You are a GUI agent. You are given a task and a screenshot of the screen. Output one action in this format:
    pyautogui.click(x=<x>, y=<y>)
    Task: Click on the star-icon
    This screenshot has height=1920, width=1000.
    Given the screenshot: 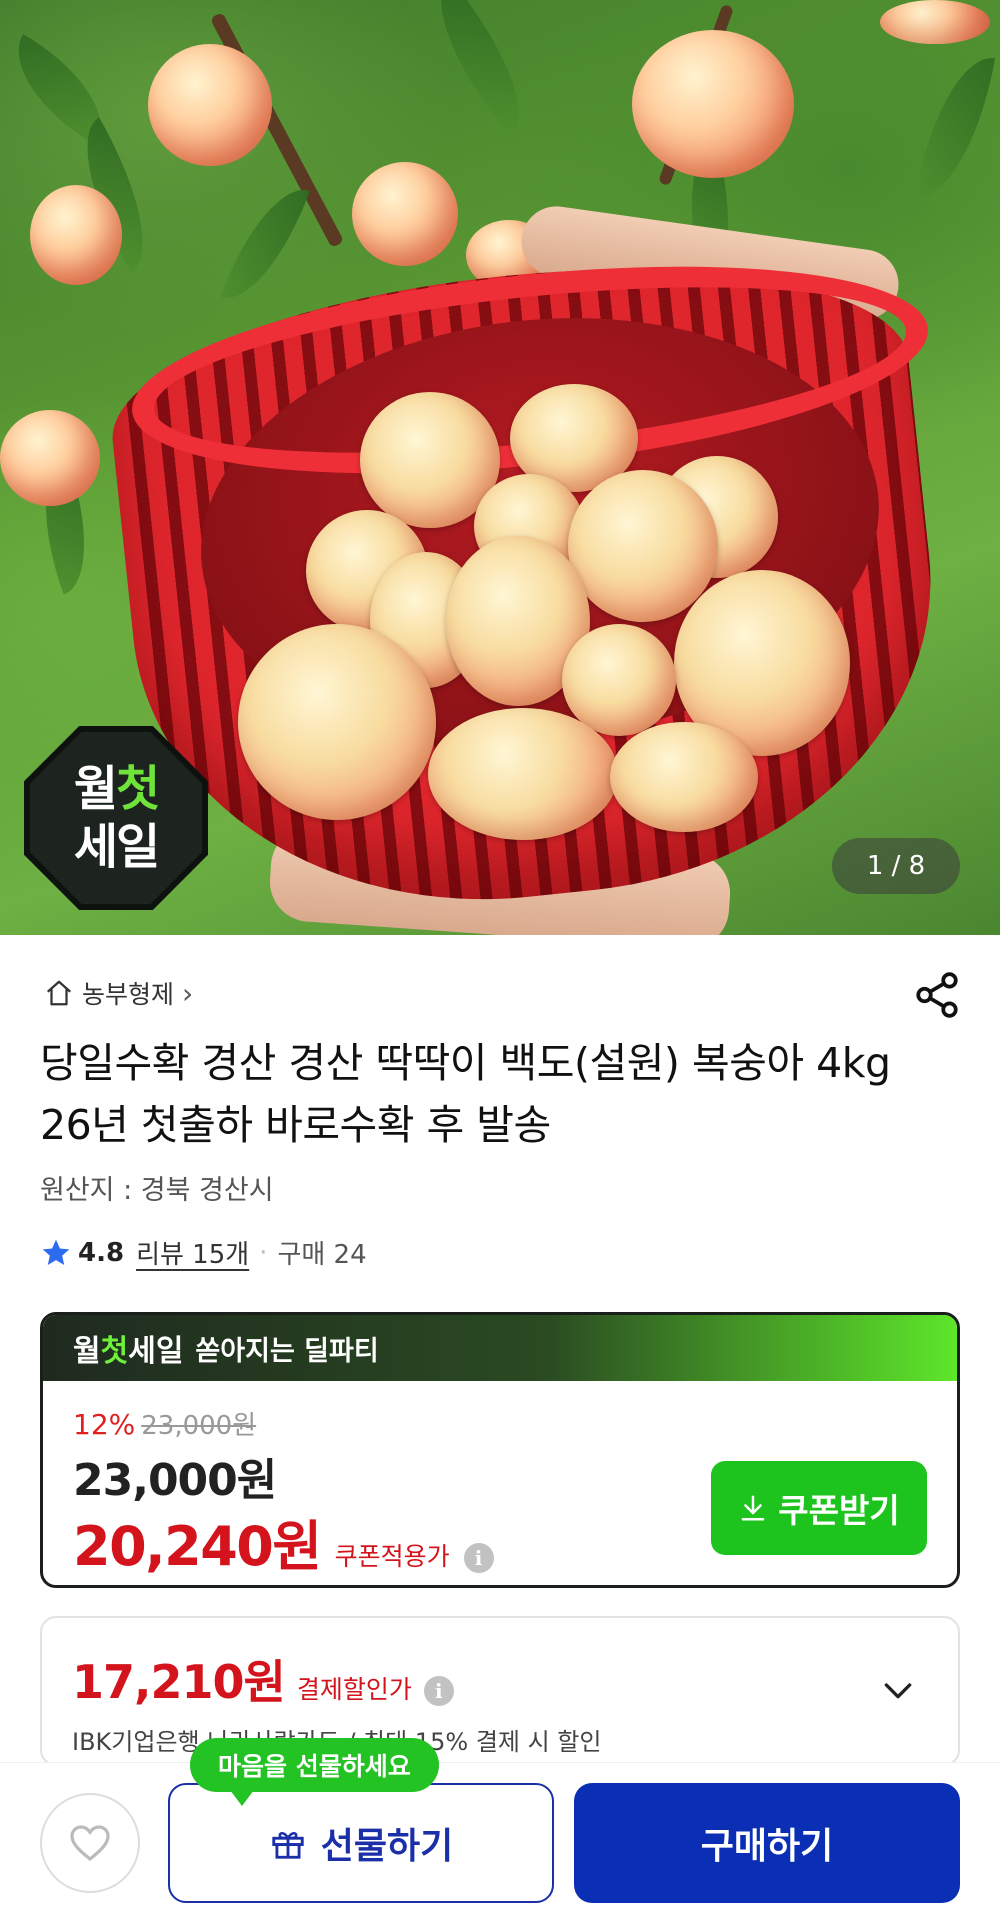 What is the action you would take?
    pyautogui.click(x=56, y=1252)
    